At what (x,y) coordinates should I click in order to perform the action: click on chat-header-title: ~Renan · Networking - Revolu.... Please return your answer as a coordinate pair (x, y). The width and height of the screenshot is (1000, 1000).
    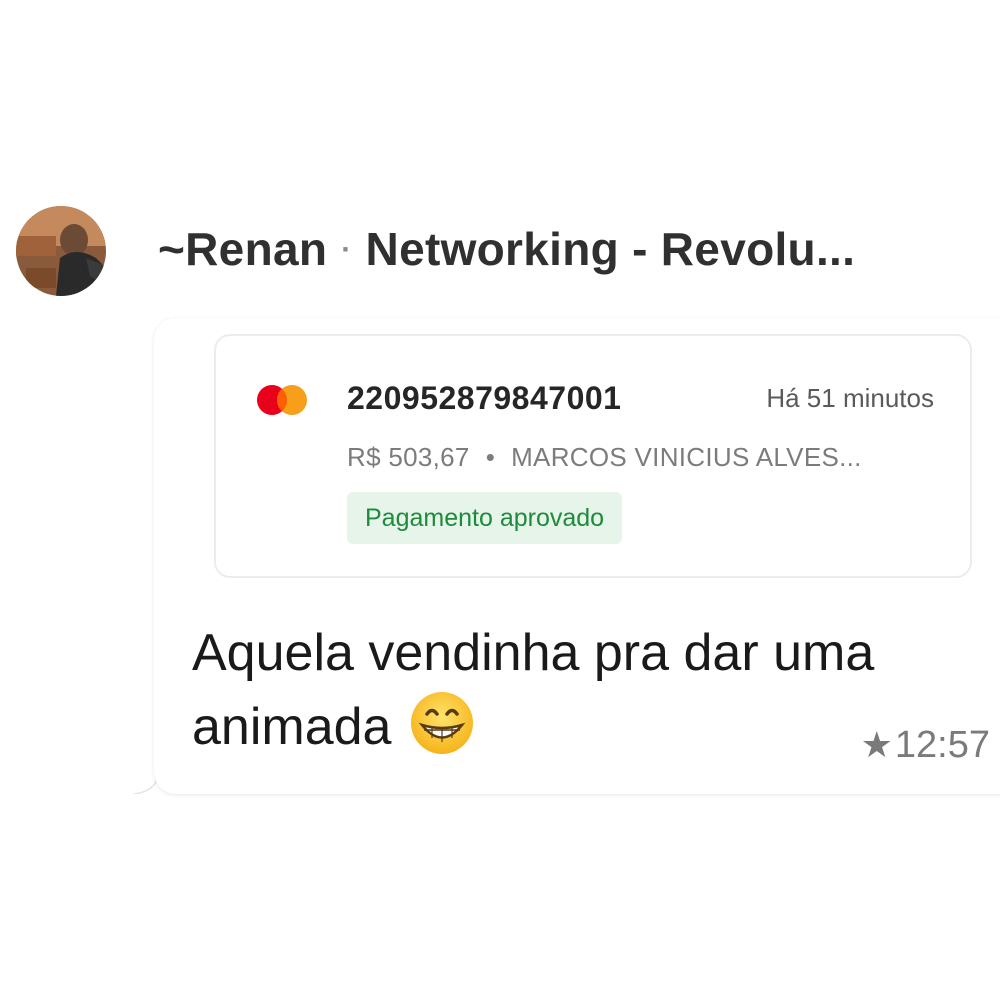
    Looking at the image, I should click on (558, 252).